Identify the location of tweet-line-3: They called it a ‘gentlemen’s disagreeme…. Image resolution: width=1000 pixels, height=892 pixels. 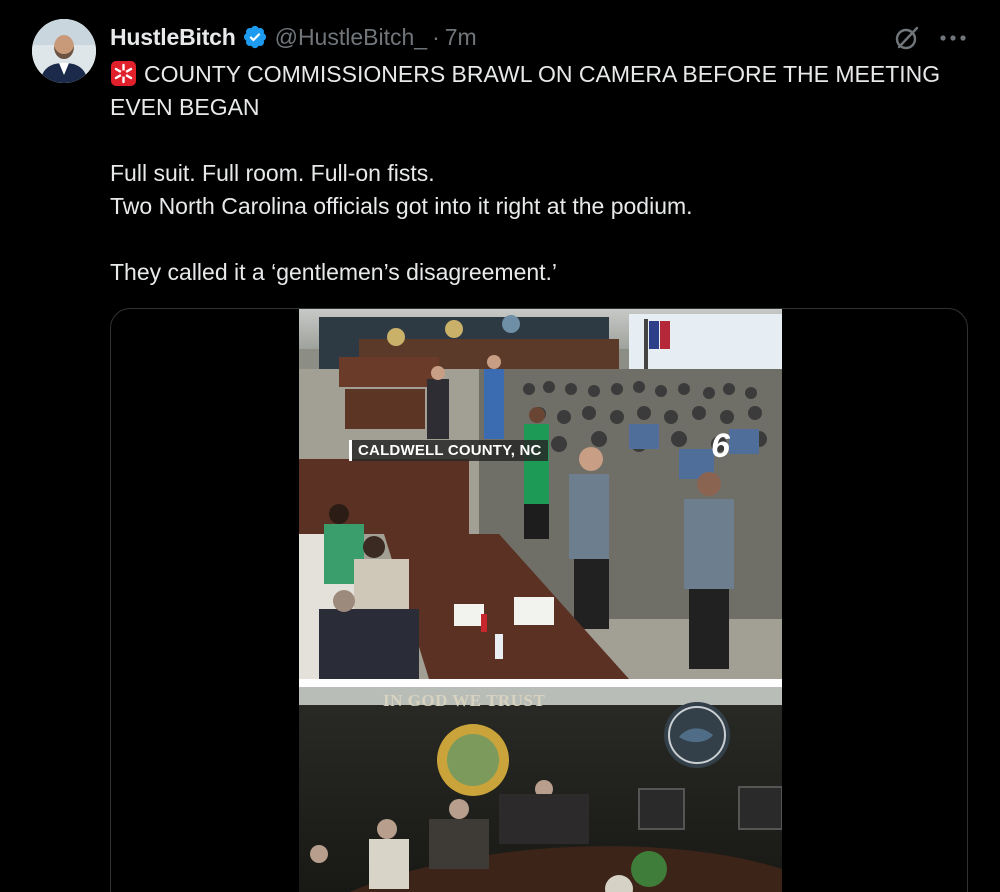
(334, 272).